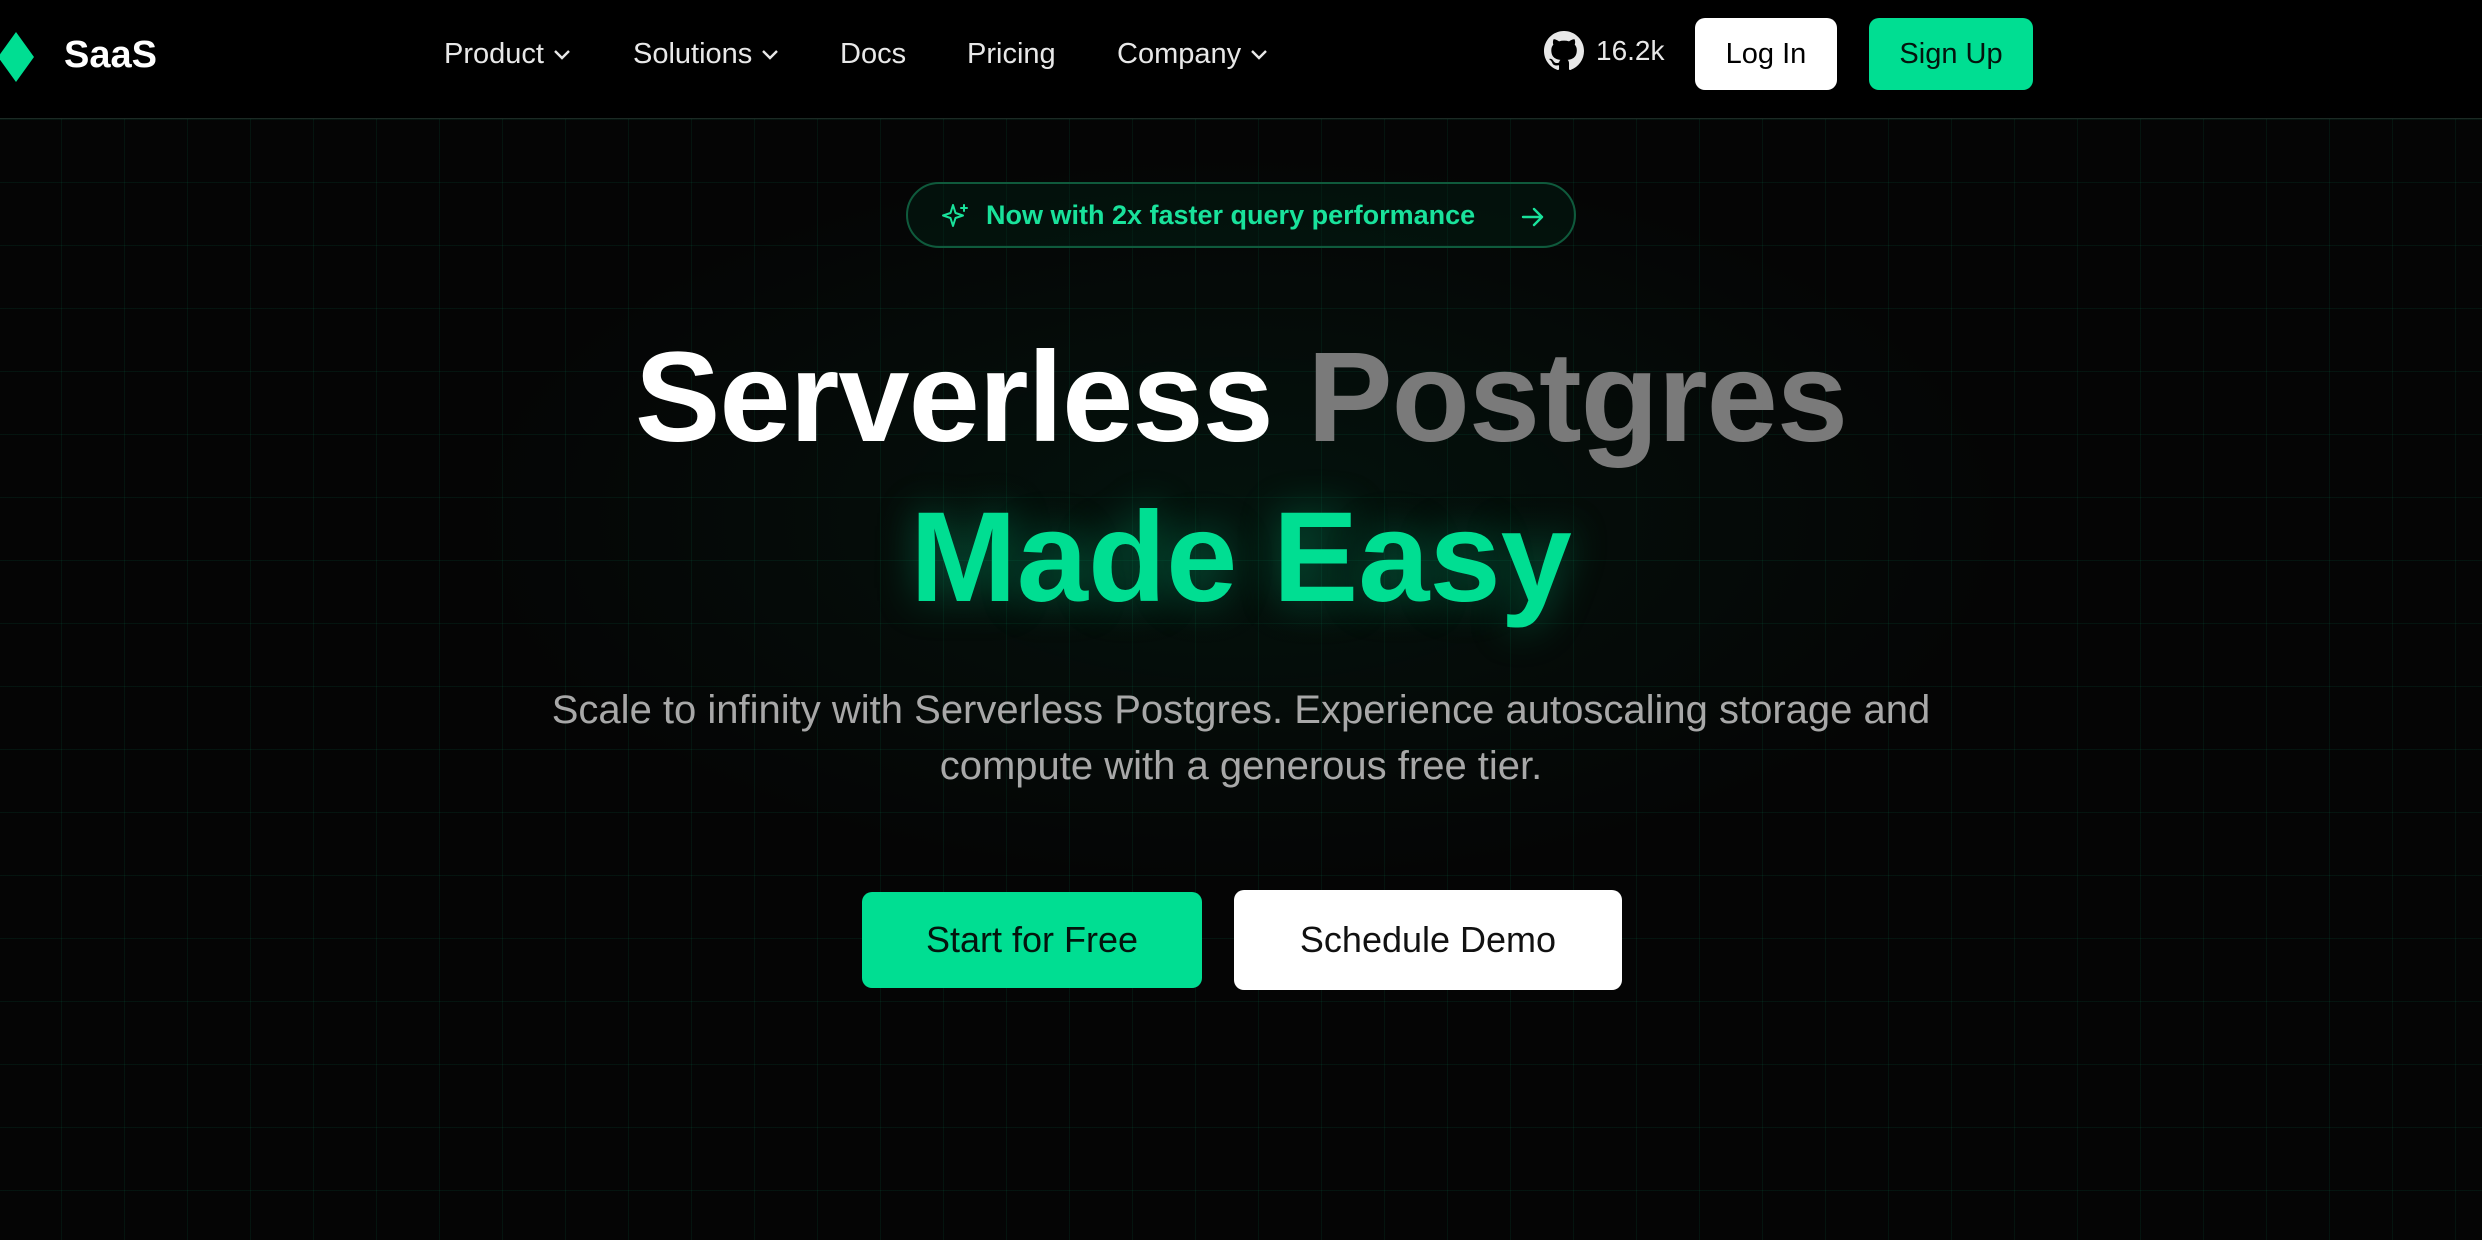 This screenshot has height=1240, width=2482. I want to click on nav-docs: Docs, so click(873, 54).